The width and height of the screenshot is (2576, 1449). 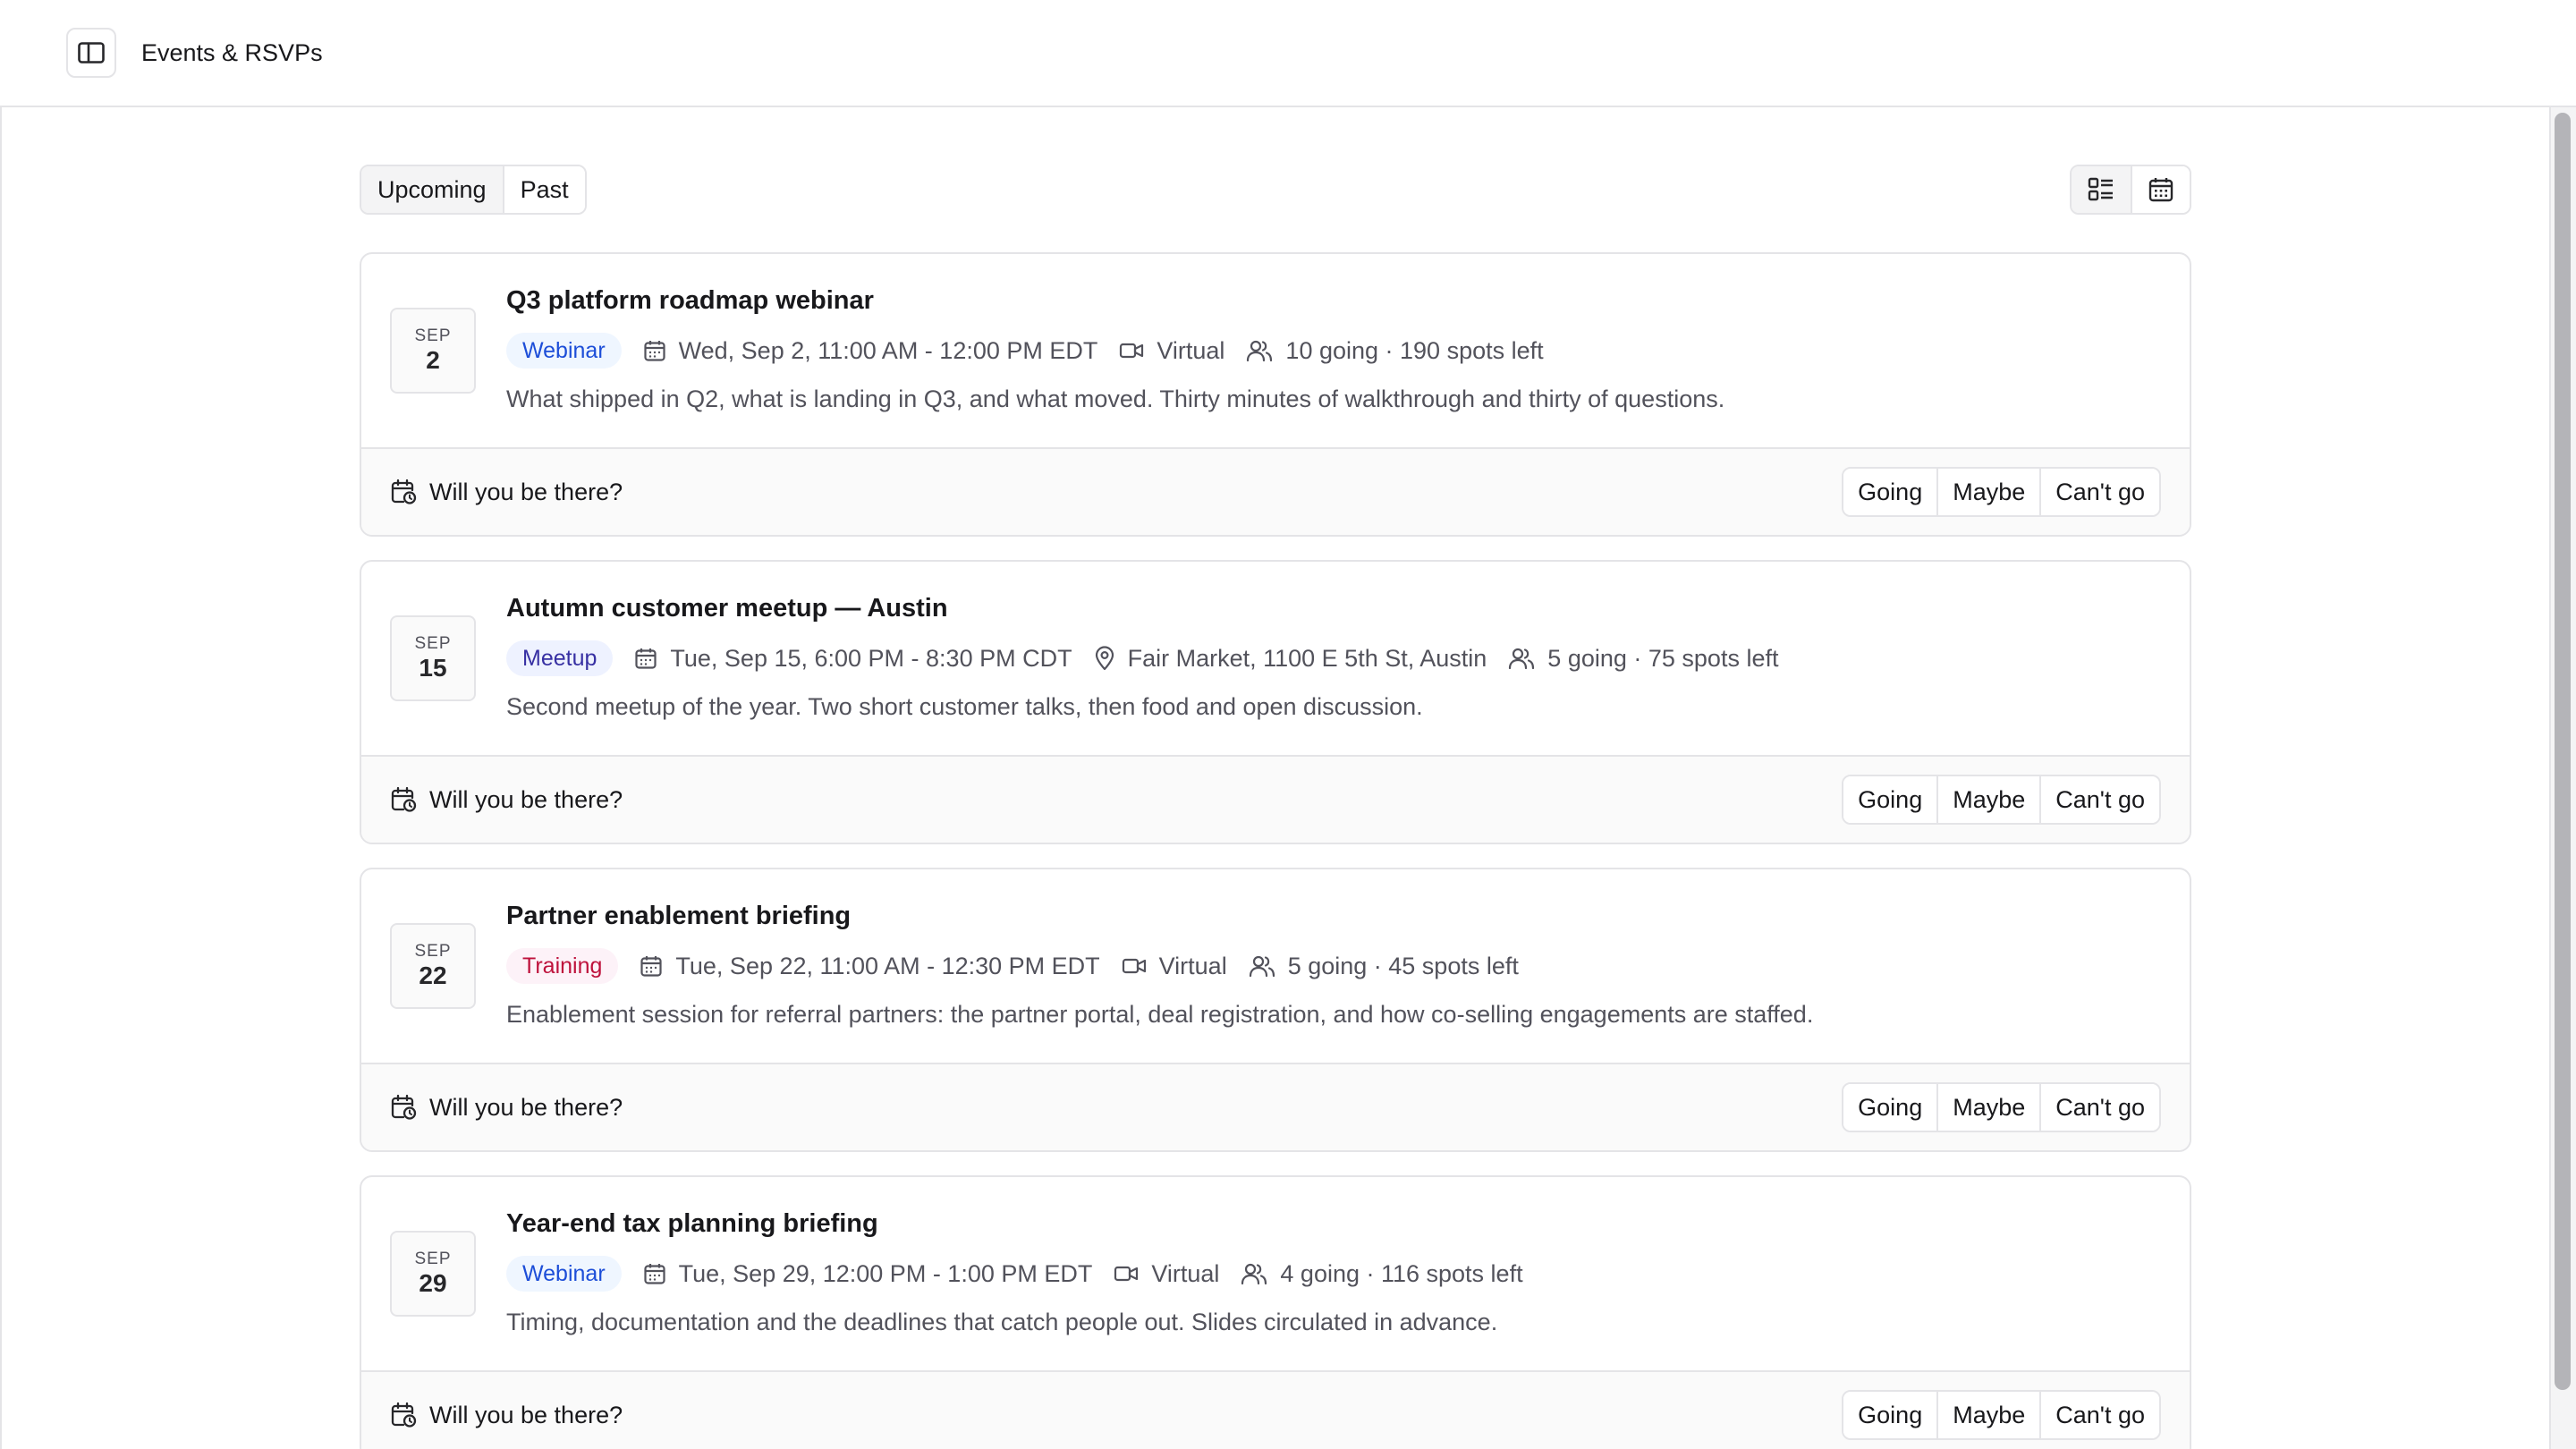 I want to click on sidebar-panel-icon, so click(x=91, y=53).